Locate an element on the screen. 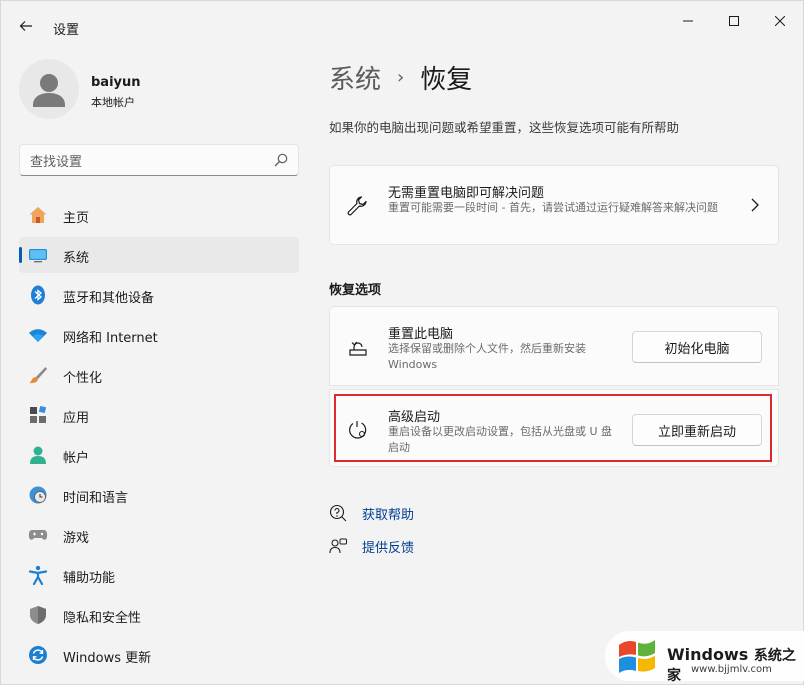 This screenshot has width=804, height=685. apps-icon is located at coordinates (38, 415).